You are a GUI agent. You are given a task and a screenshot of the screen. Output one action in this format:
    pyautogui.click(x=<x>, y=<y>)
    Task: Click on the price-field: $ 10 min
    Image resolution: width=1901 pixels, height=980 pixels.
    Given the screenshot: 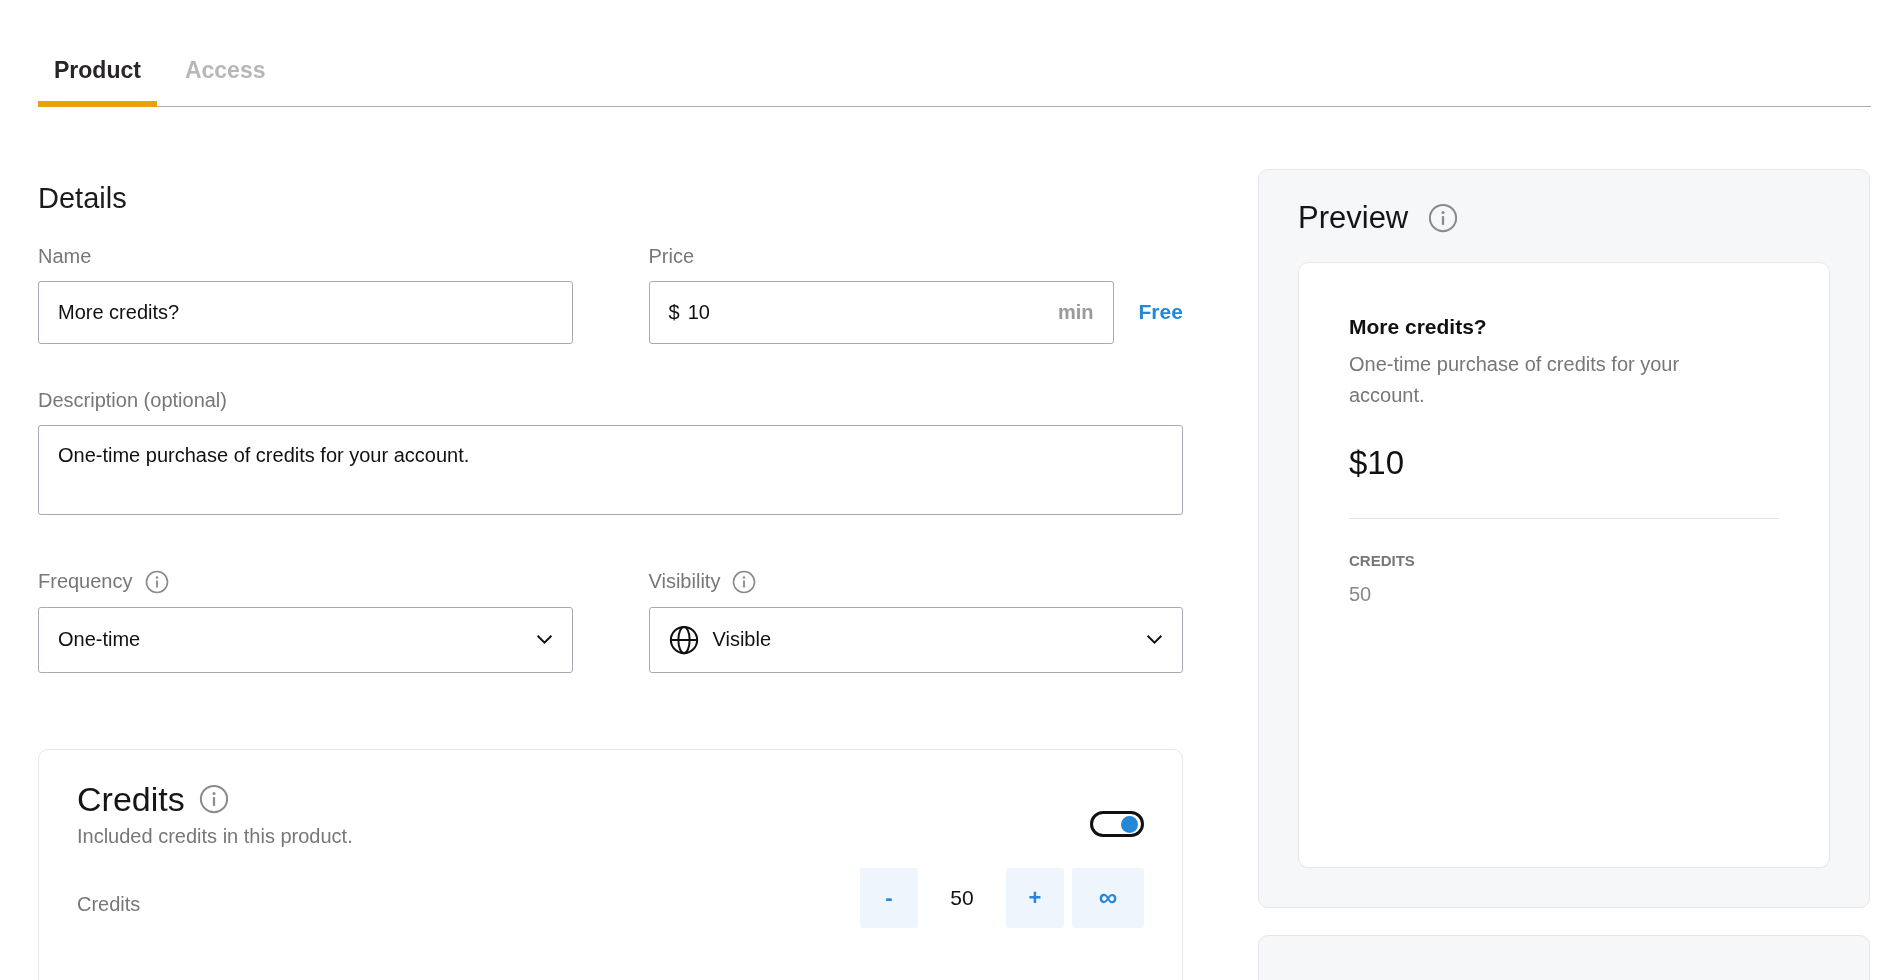 What is the action you would take?
    pyautogui.click(x=881, y=312)
    